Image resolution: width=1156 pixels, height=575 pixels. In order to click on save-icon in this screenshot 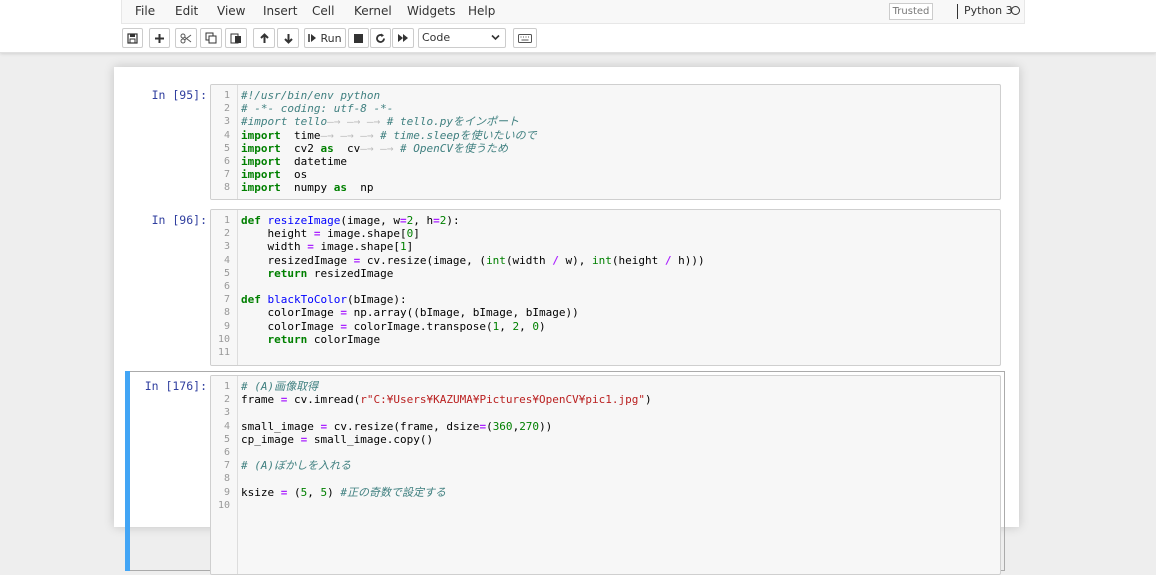, I will do `click(132, 38)`.